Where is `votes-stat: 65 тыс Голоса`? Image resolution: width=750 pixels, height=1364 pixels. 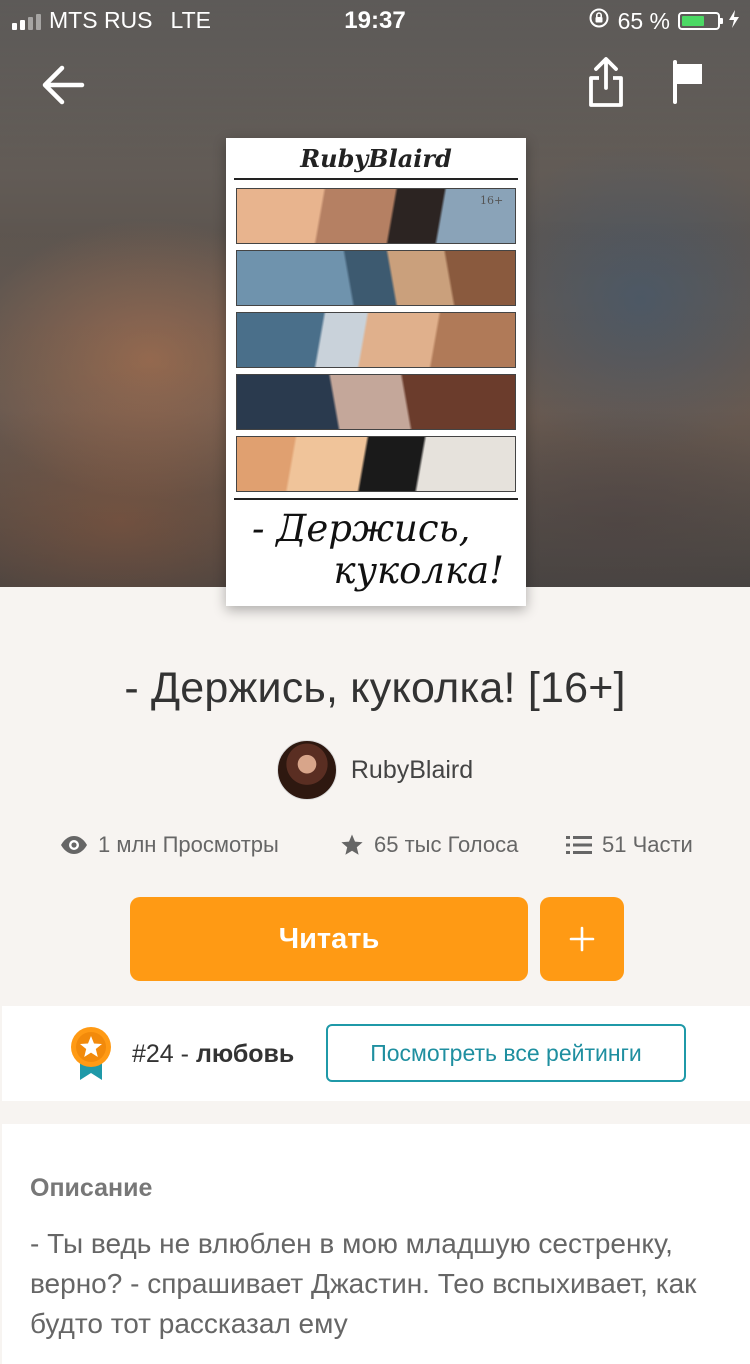 votes-stat: 65 тыс Голоса is located at coordinates (429, 845).